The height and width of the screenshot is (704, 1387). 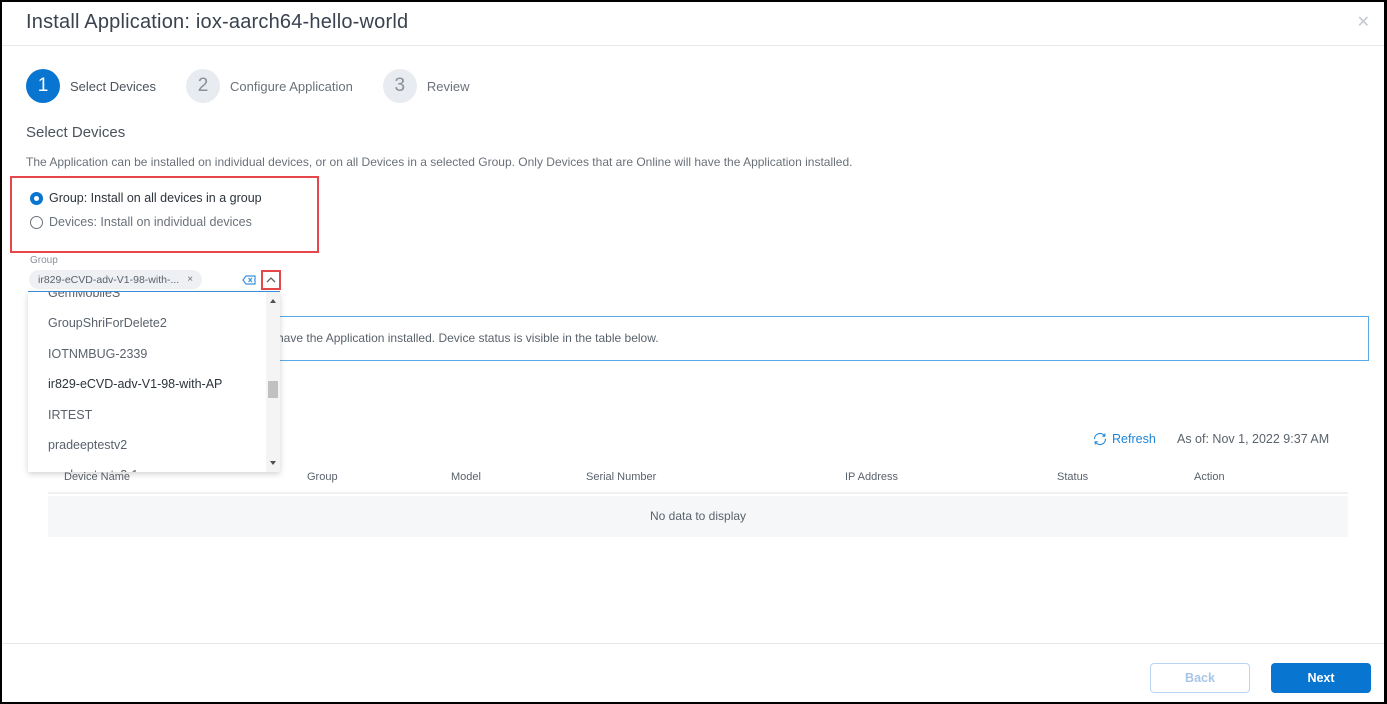 What do you see at coordinates (190, 279) in the screenshot?
I see `chip-remove-icon: ×` at bounding box center [190, 279].